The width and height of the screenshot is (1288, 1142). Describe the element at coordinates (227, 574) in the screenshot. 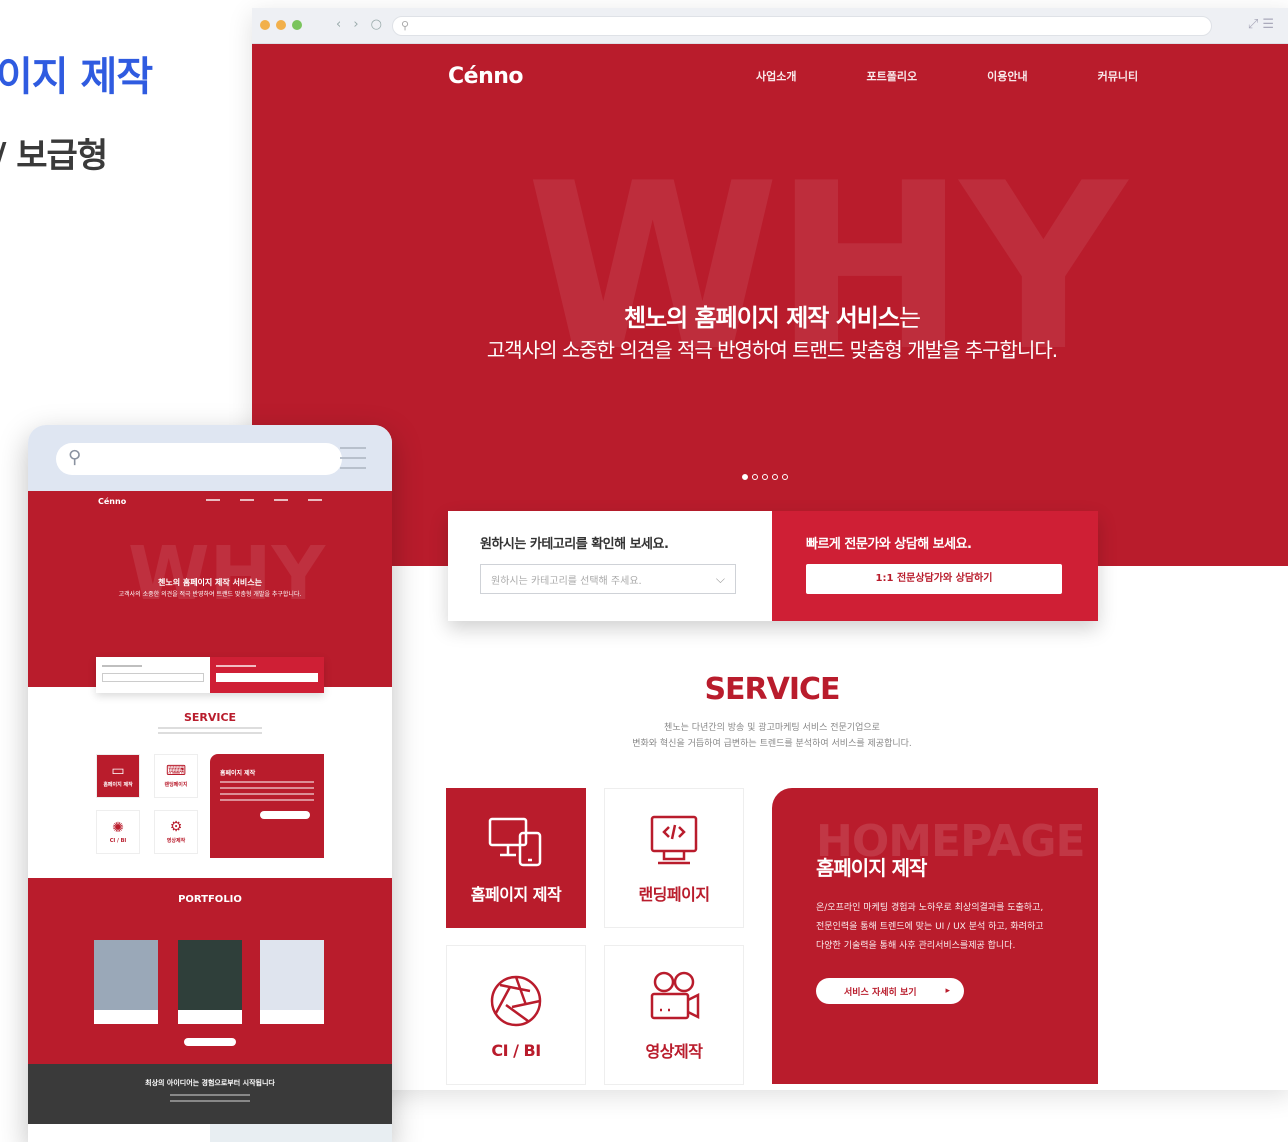

I see `mobile-hero-background-word: WHY` at that location.